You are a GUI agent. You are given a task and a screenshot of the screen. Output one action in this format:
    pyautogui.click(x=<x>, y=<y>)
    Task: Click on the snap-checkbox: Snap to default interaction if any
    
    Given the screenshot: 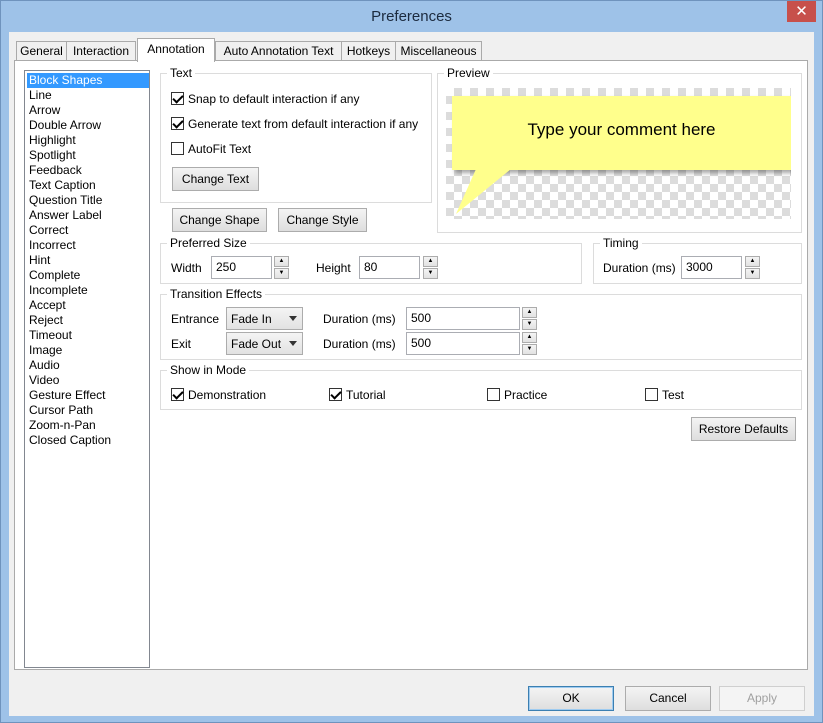 What is the action you would take?
    pyautogui.click(x=265, y=100)
    